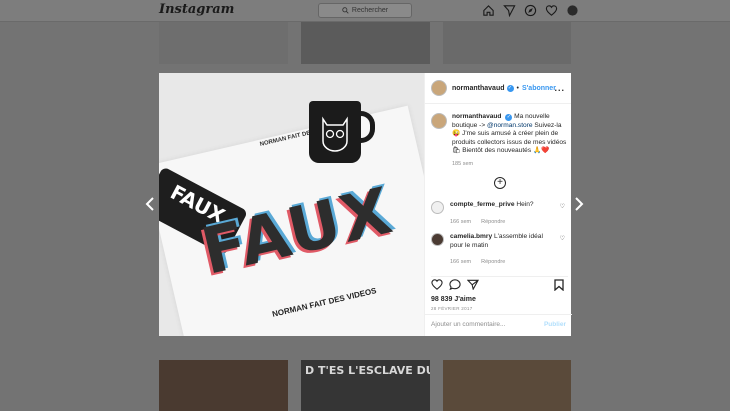  What do you see at coordinates (499, 286) in the screenshot?
I see `action-icons` at bounding box center [499, 286].